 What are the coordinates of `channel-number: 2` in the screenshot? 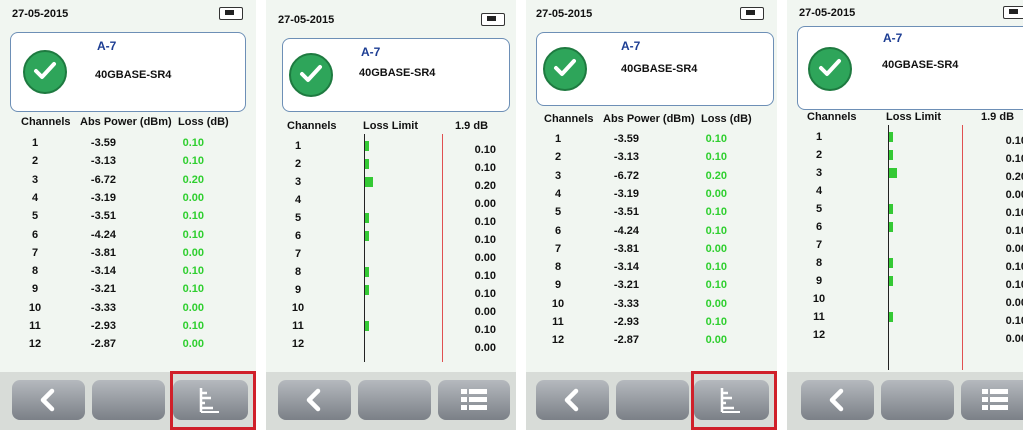 It's located at (558, 157).